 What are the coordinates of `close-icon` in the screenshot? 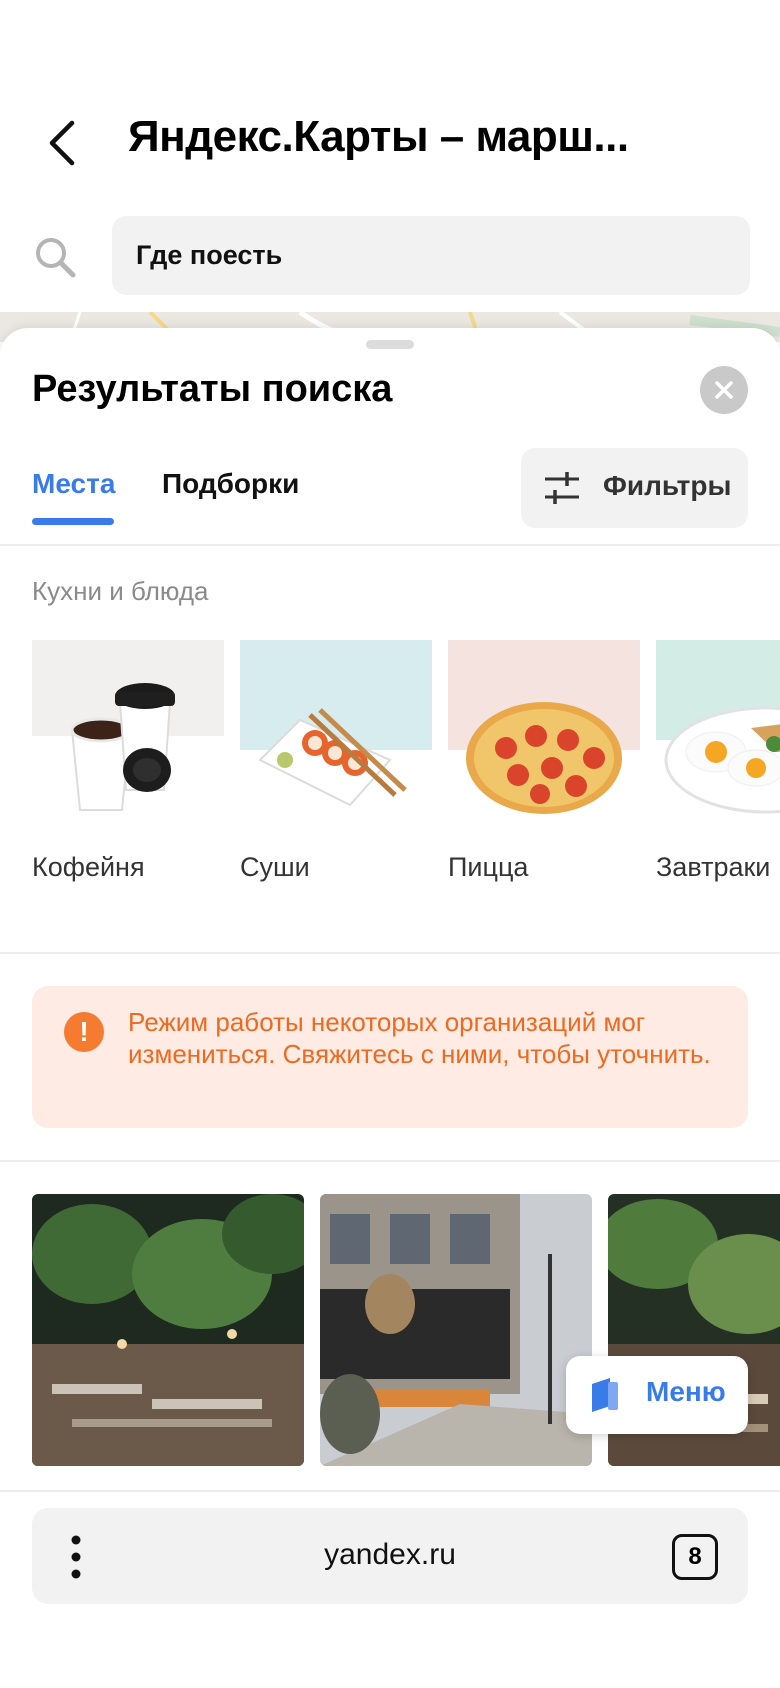 It's located at (724, 390).